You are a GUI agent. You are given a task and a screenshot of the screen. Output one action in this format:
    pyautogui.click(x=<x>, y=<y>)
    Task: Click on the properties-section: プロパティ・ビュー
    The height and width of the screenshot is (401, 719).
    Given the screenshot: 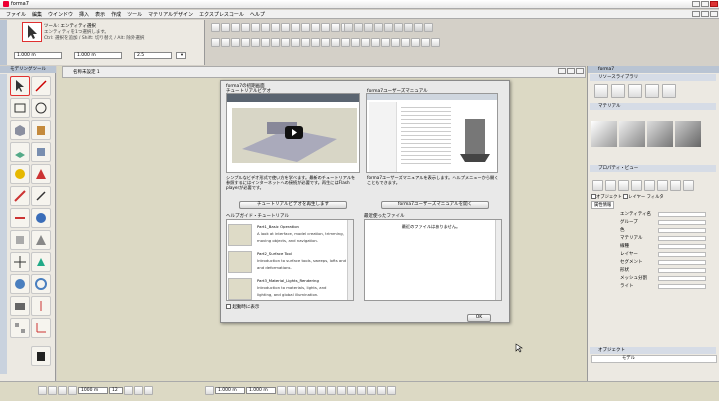 What is the action you would take?
    pyautogui.click(x=653, y=168)
    